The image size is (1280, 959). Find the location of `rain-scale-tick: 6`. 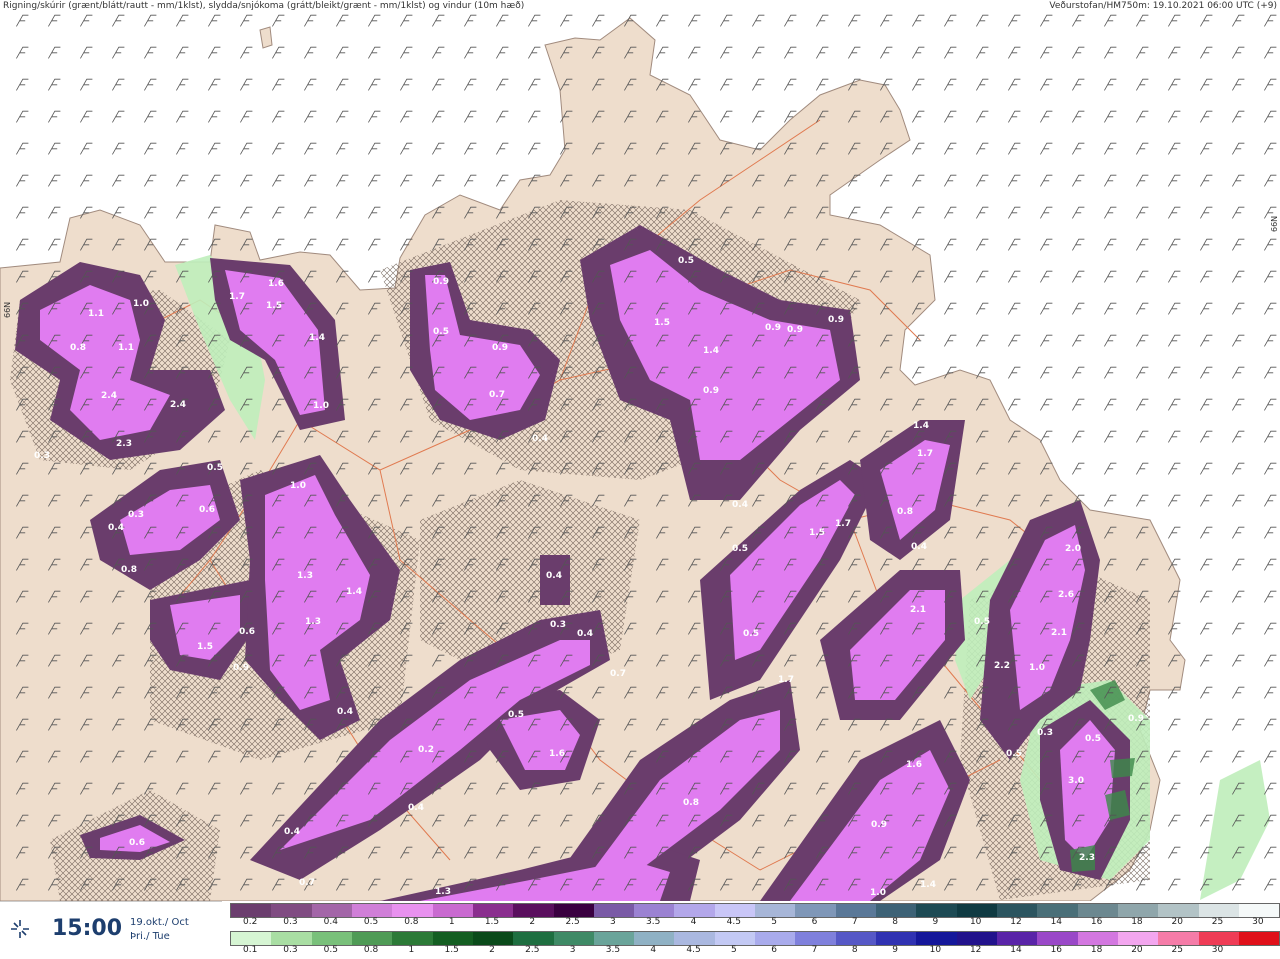

rain-scale-tick: 6 is located at coordinates (774, 950).